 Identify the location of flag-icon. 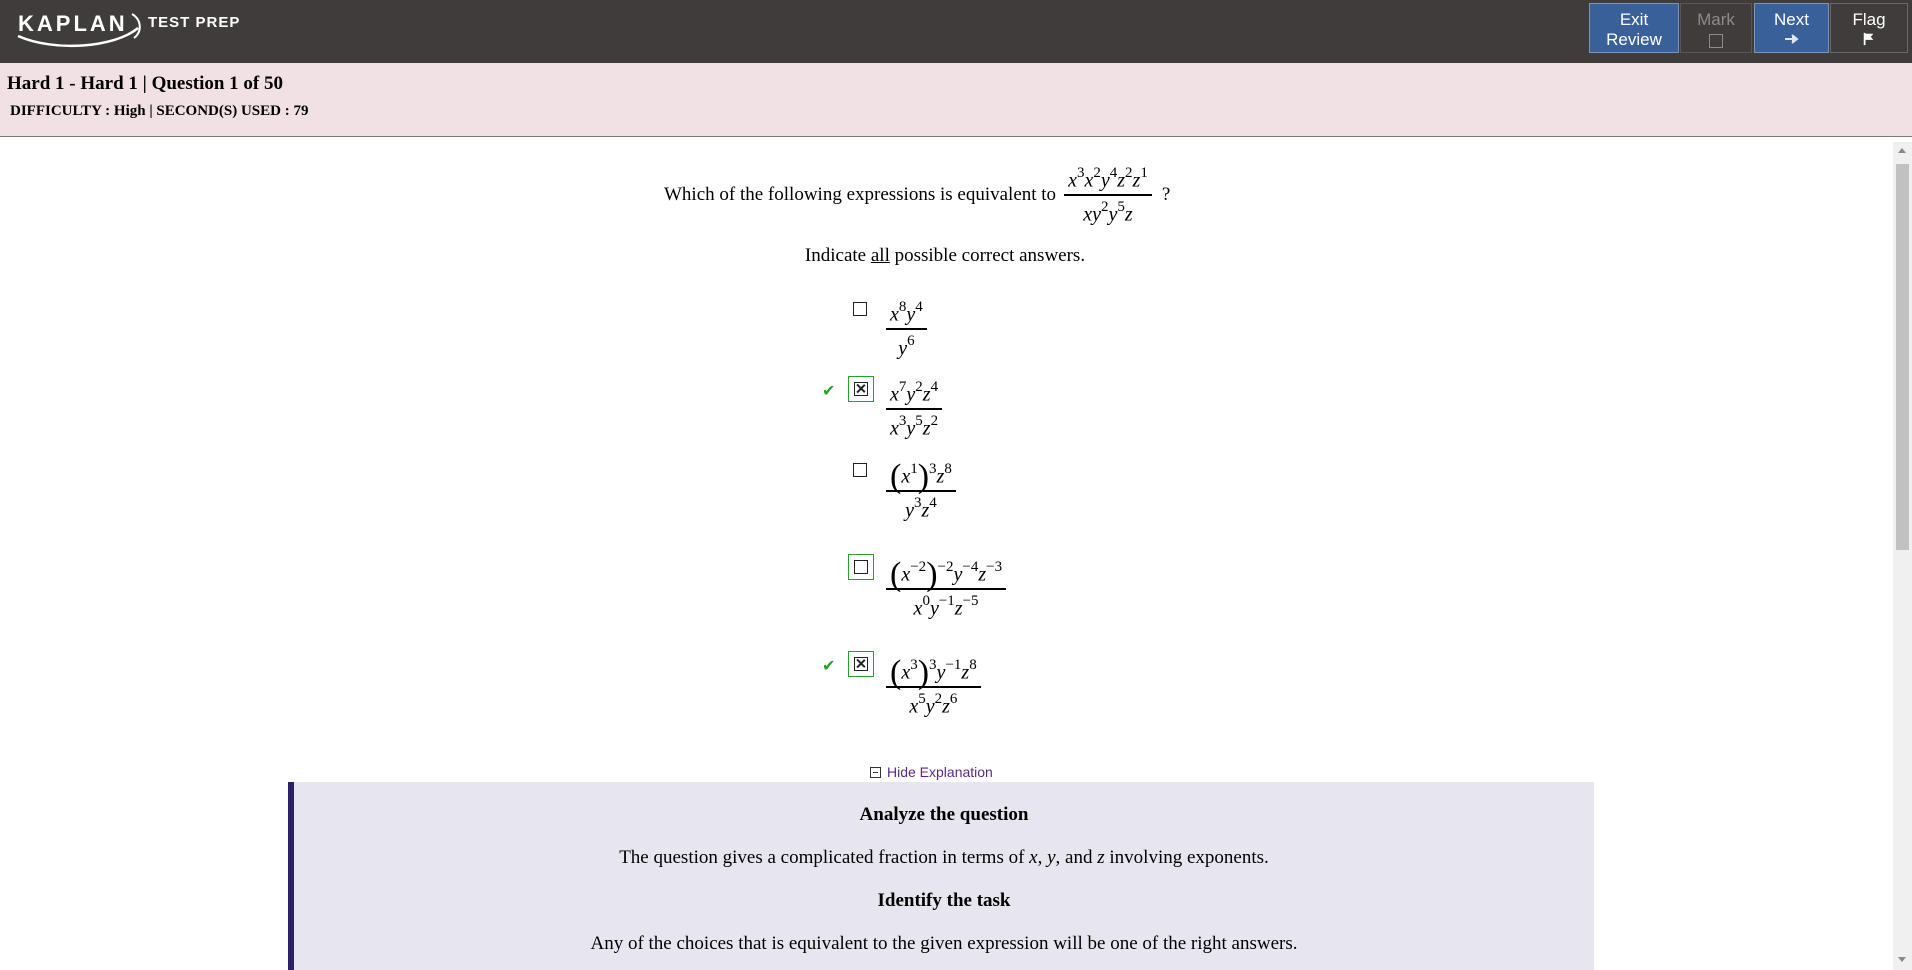
(1868, 39).